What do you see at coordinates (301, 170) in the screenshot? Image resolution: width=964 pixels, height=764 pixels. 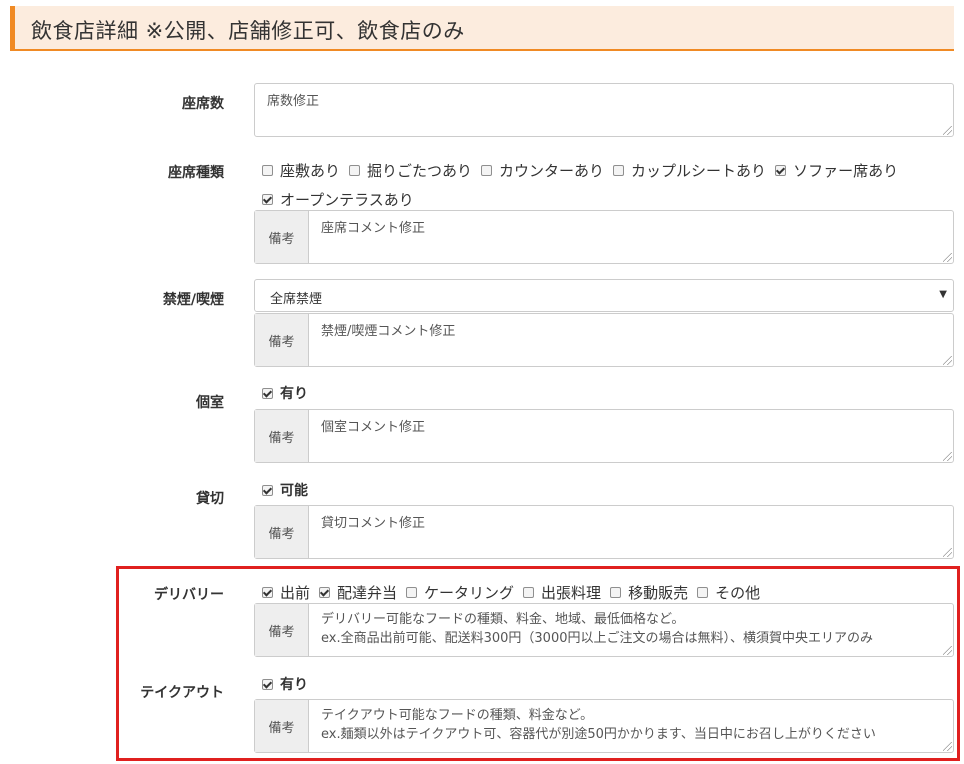 I see `seat-type-option: 座敷あり` at bounding box center [301, 170].